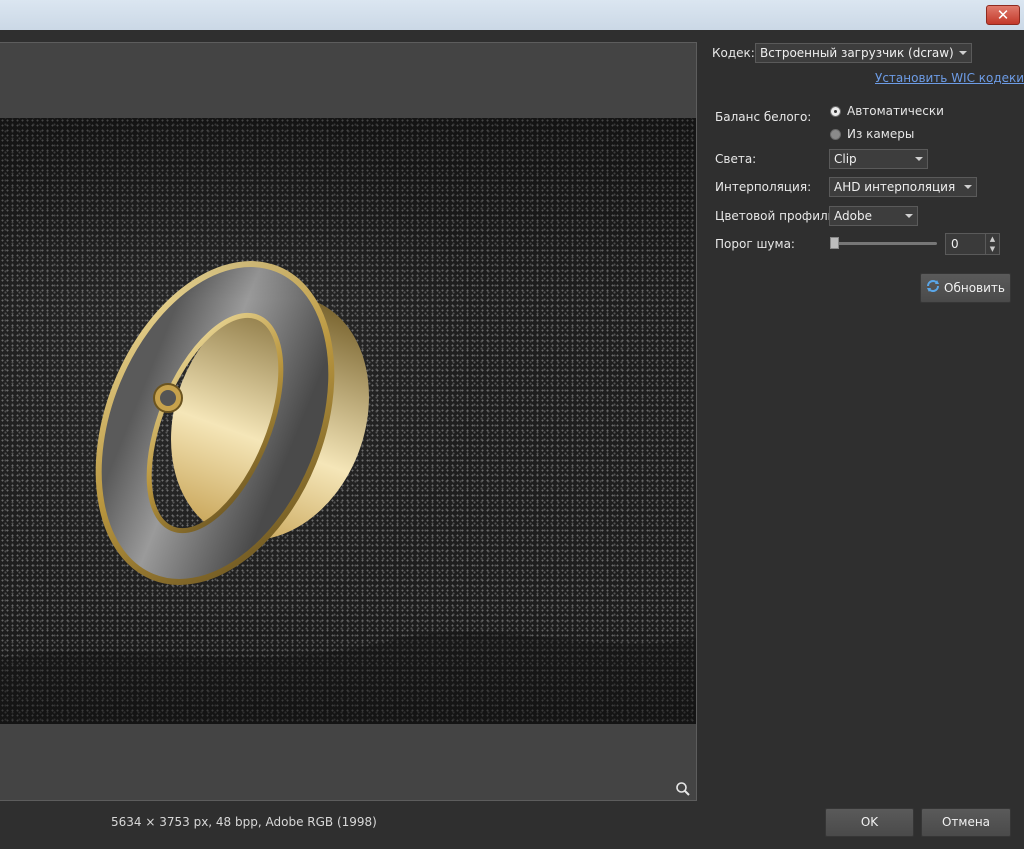 The image size is (1024, 849). I want to click on color-profile-label: Цветовой профиль:, so click(777, 216).